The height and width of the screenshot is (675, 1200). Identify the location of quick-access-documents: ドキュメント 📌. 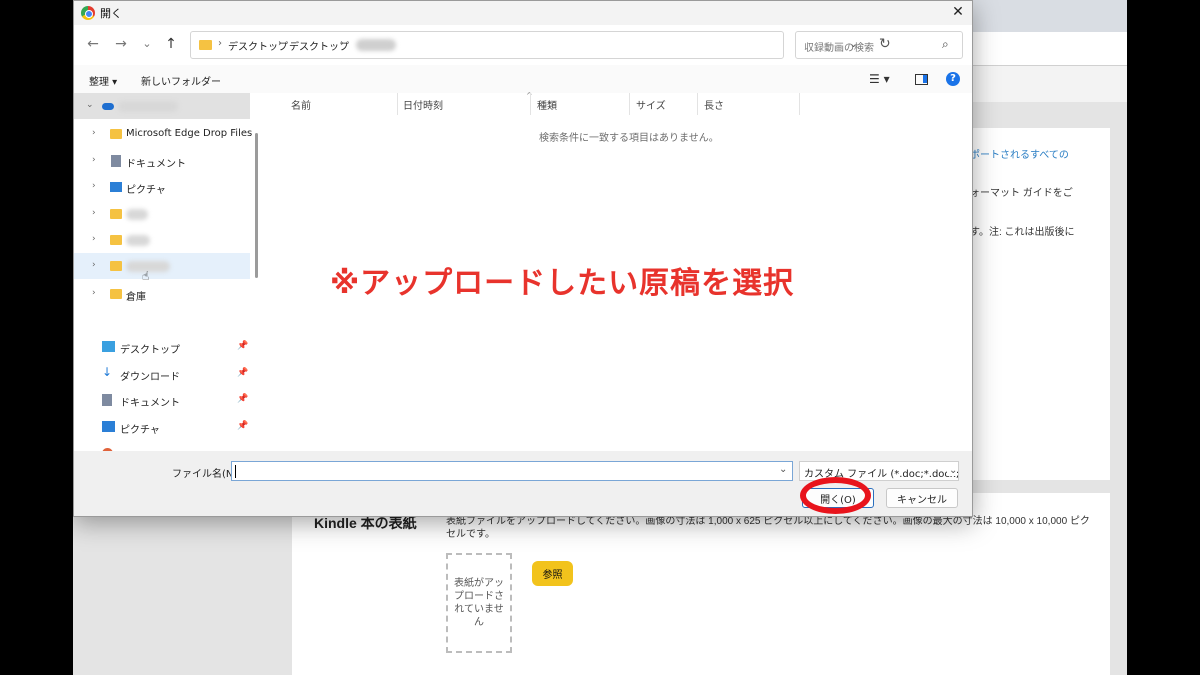
(162, 400).